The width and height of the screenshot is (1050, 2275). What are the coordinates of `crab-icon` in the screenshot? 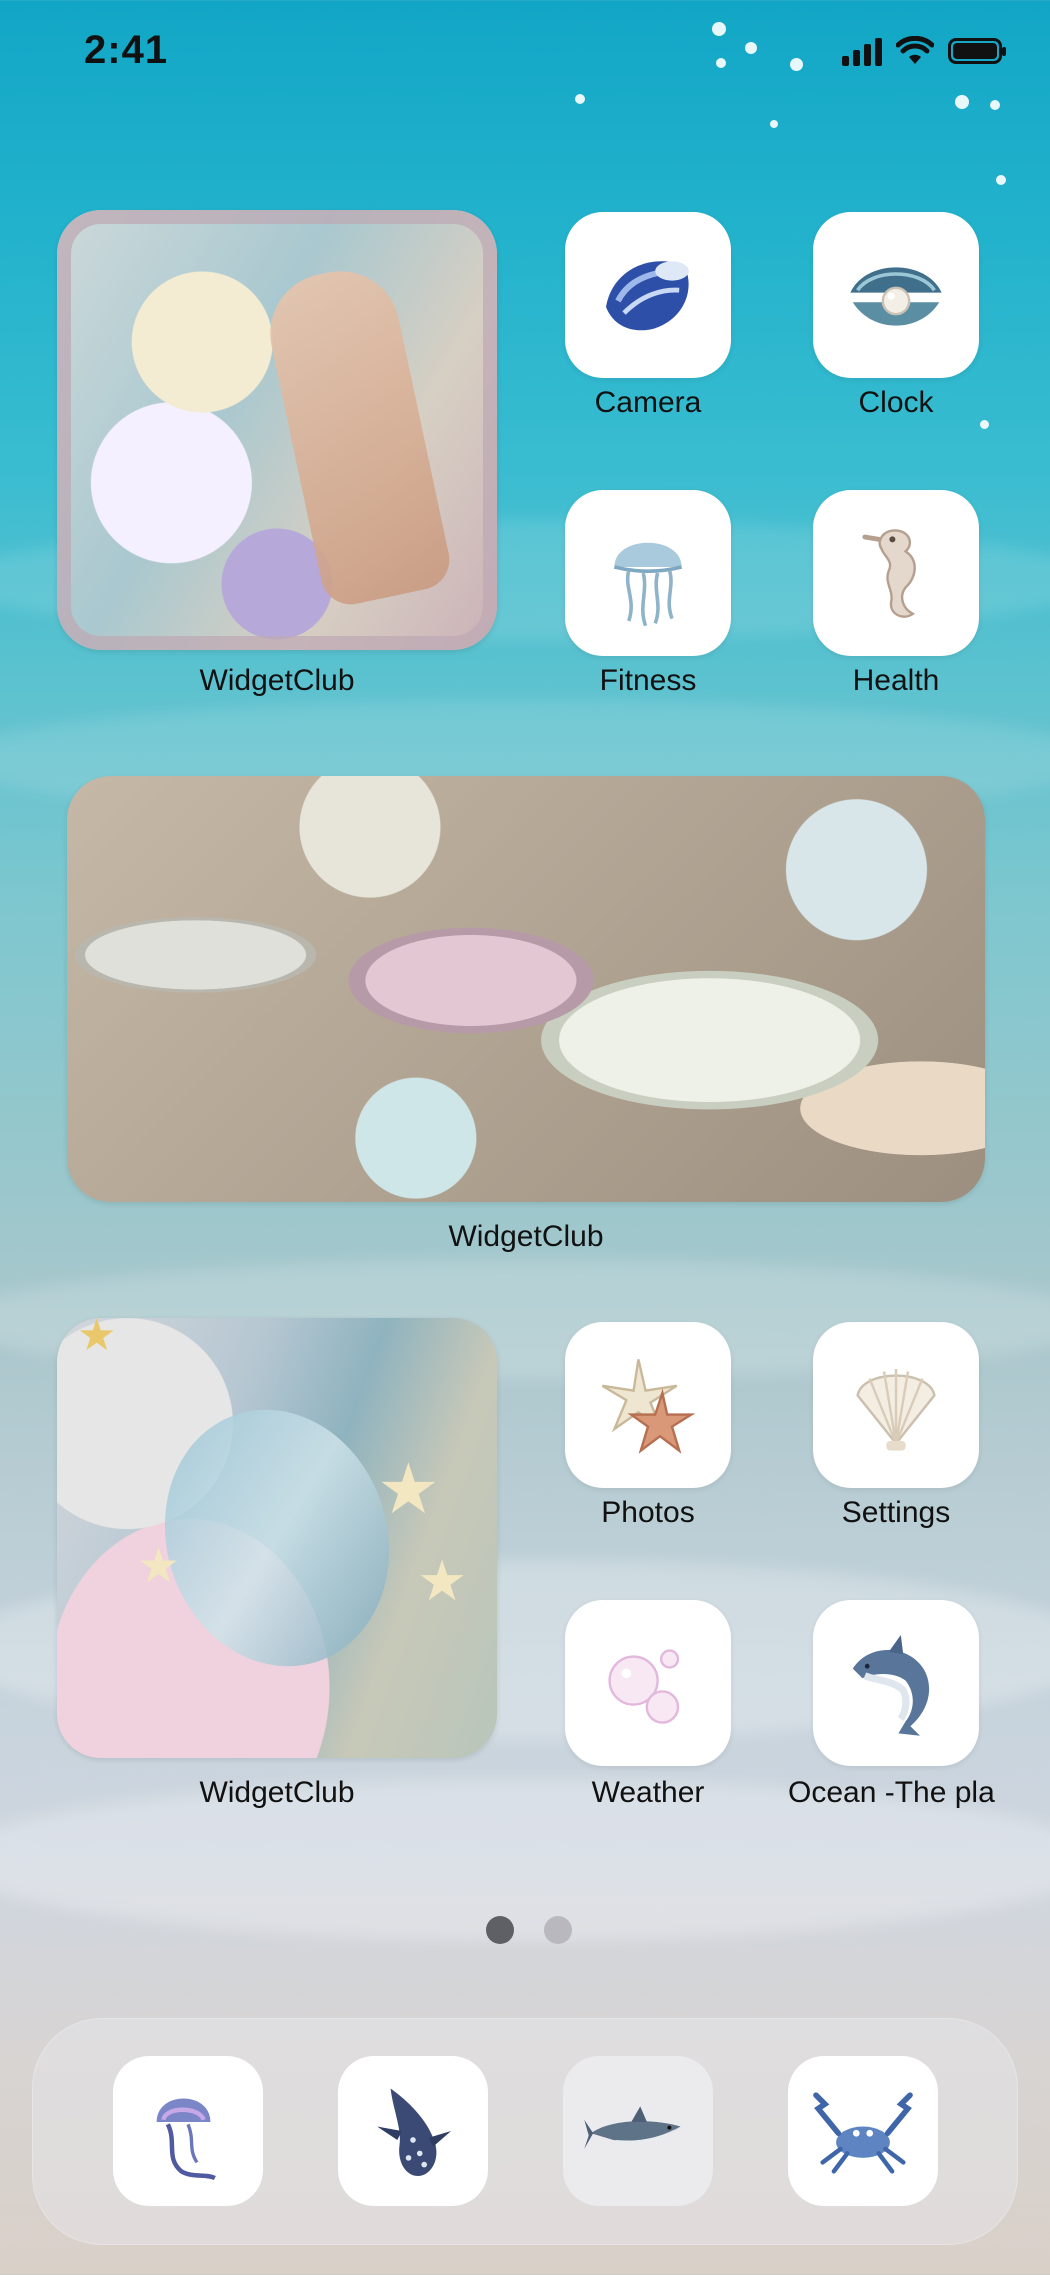 It's located at (863, 2133).